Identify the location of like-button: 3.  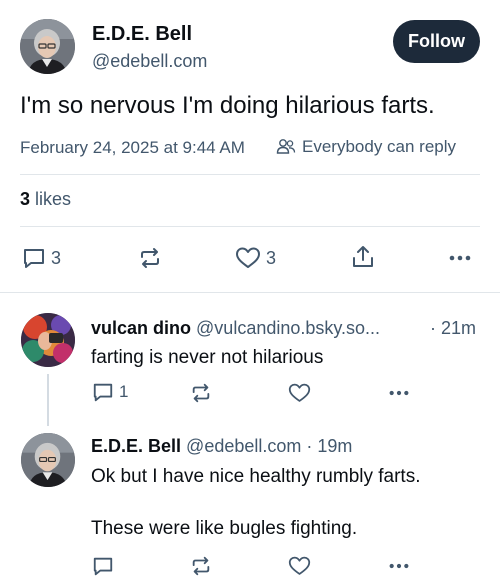
(255, 258).